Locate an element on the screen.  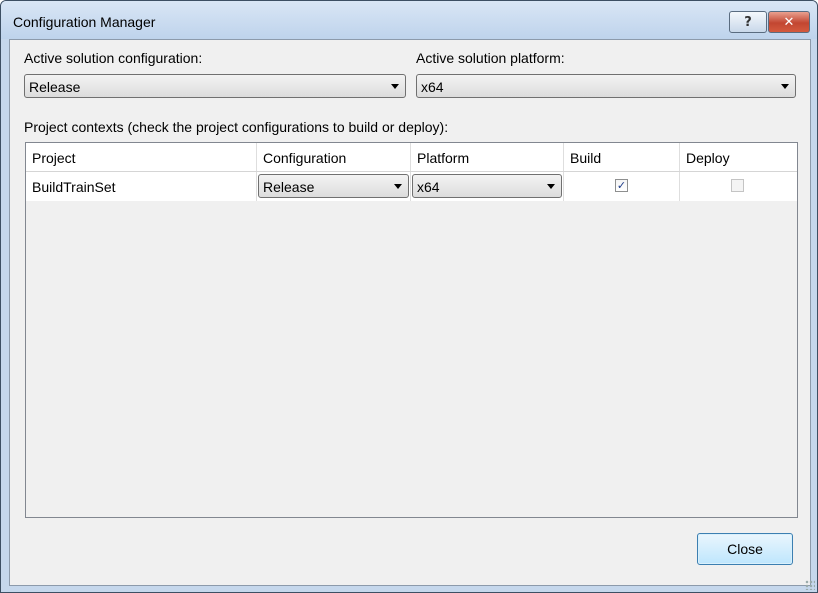
column-header-project: Project is located at coordinates (141, 157).